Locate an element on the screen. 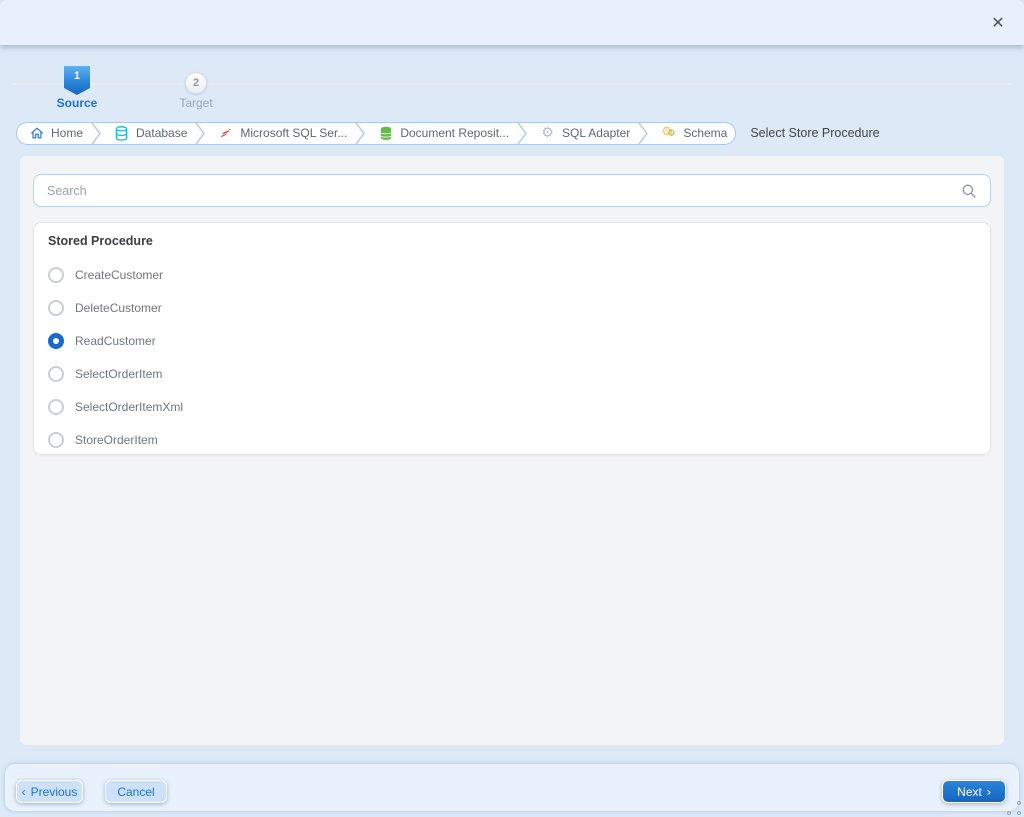  procedure-label: StoreOrderItem is located at coordinates (116, 439).